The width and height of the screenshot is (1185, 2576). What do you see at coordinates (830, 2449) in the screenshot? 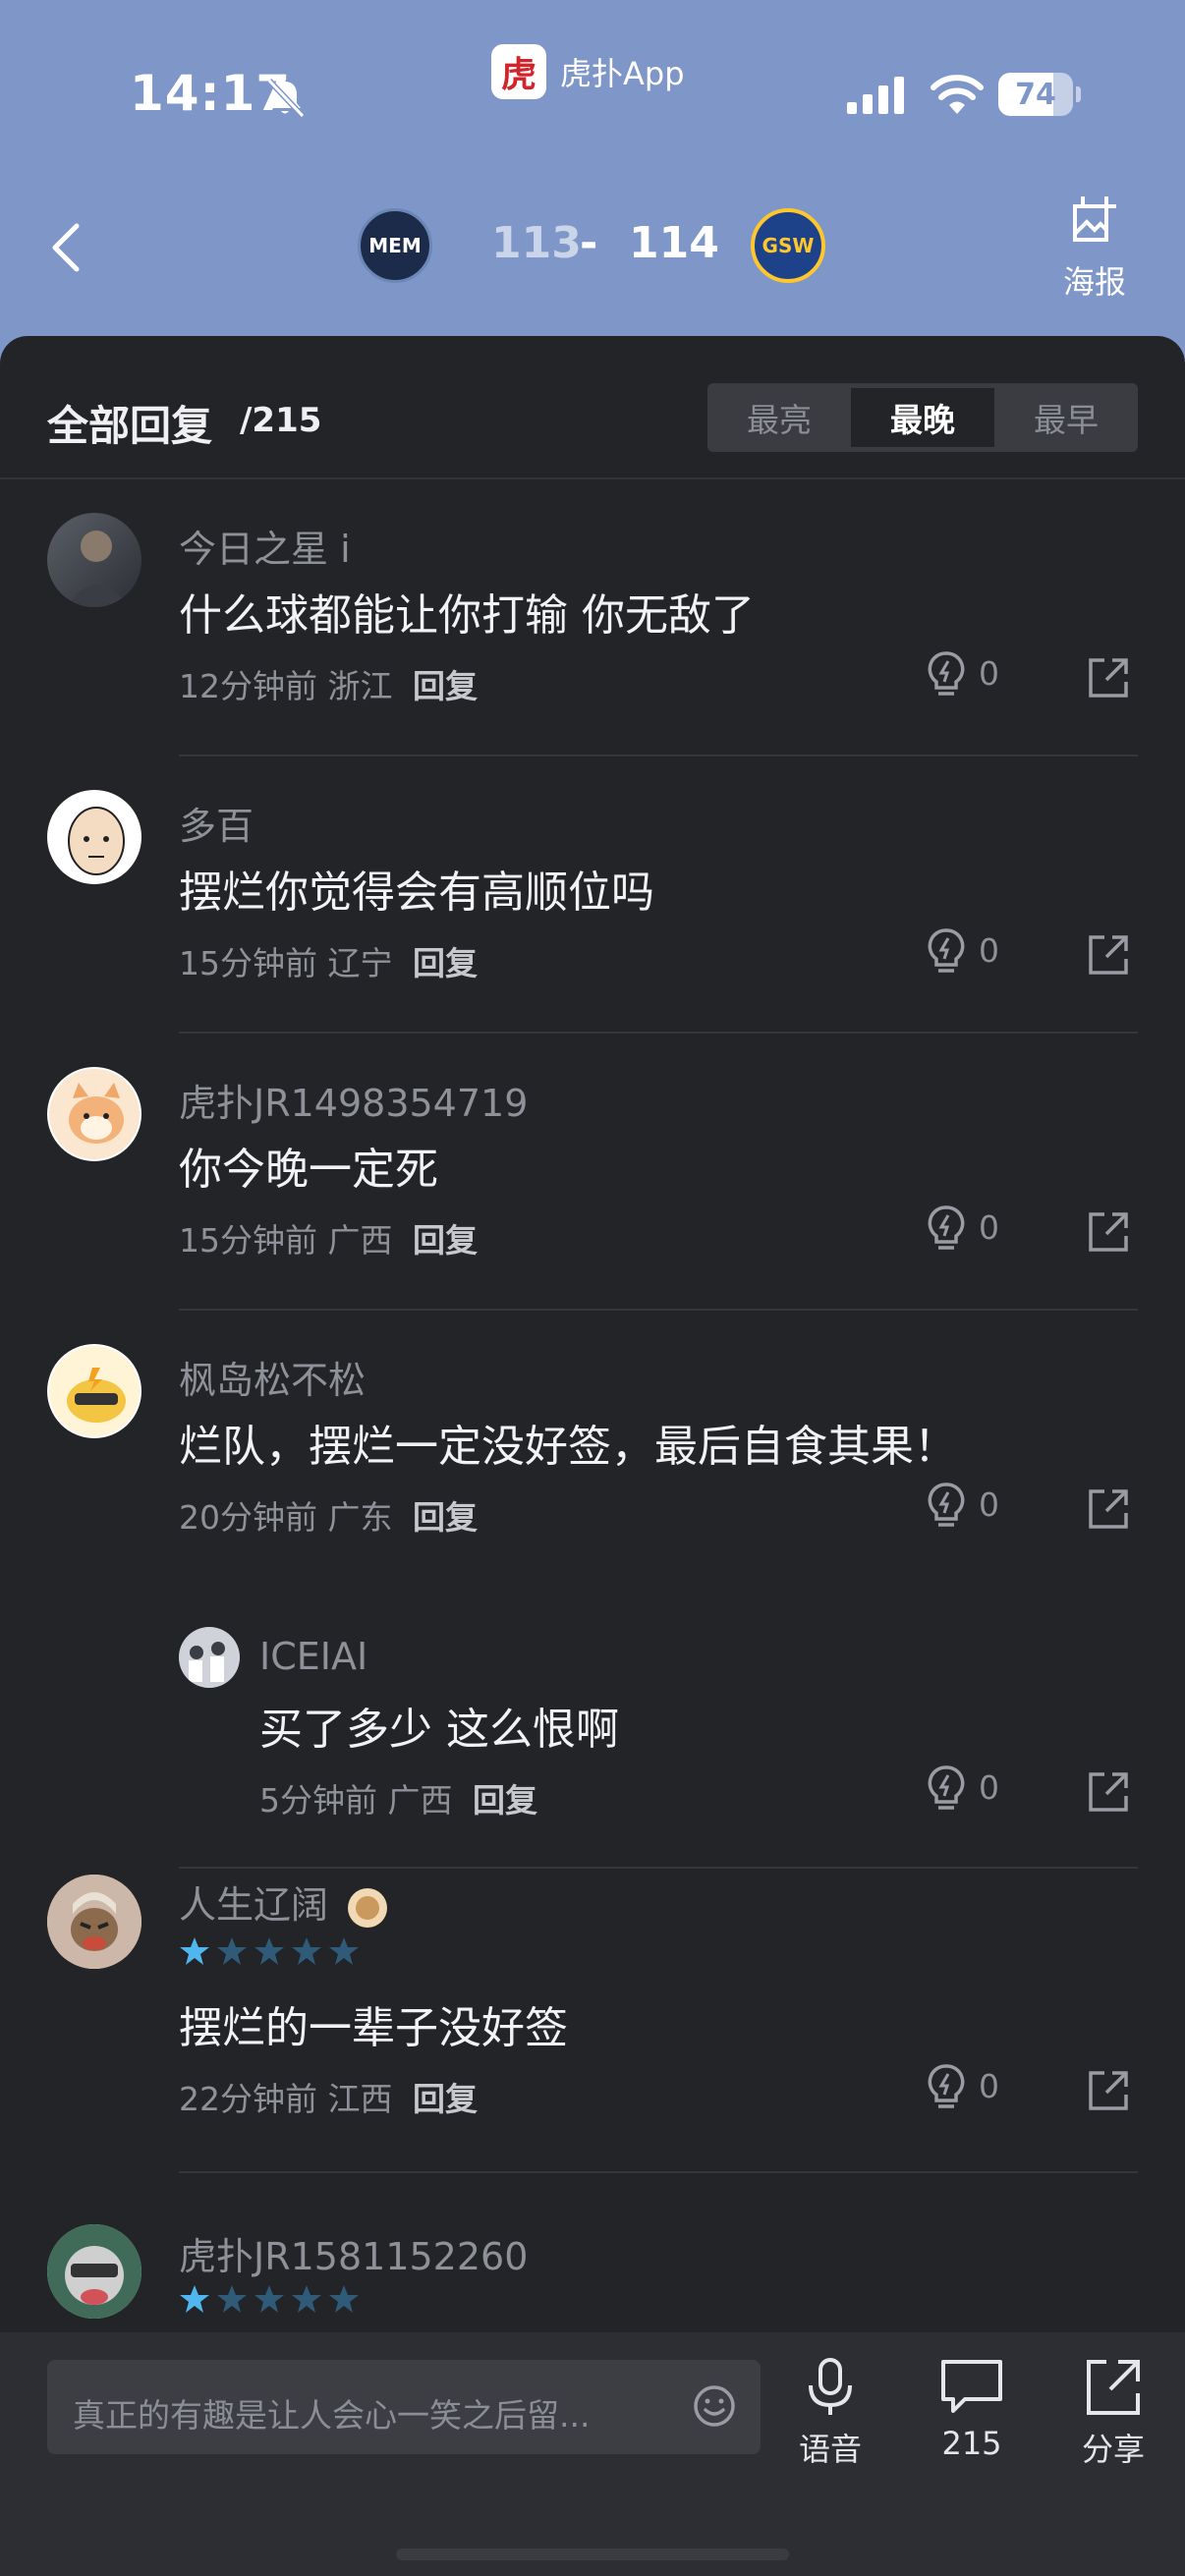
I see `voice-label: 语音` at bounding box center [830, 2449].